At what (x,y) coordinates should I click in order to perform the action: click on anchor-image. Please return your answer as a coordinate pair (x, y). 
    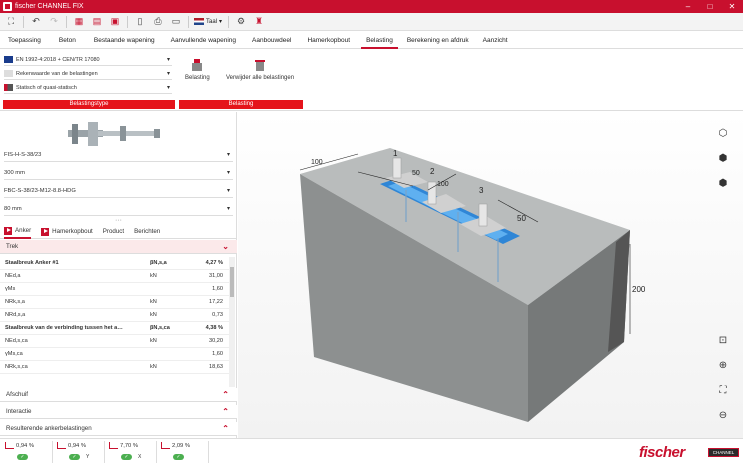
    Looking at the image, I should click on (114, 134).